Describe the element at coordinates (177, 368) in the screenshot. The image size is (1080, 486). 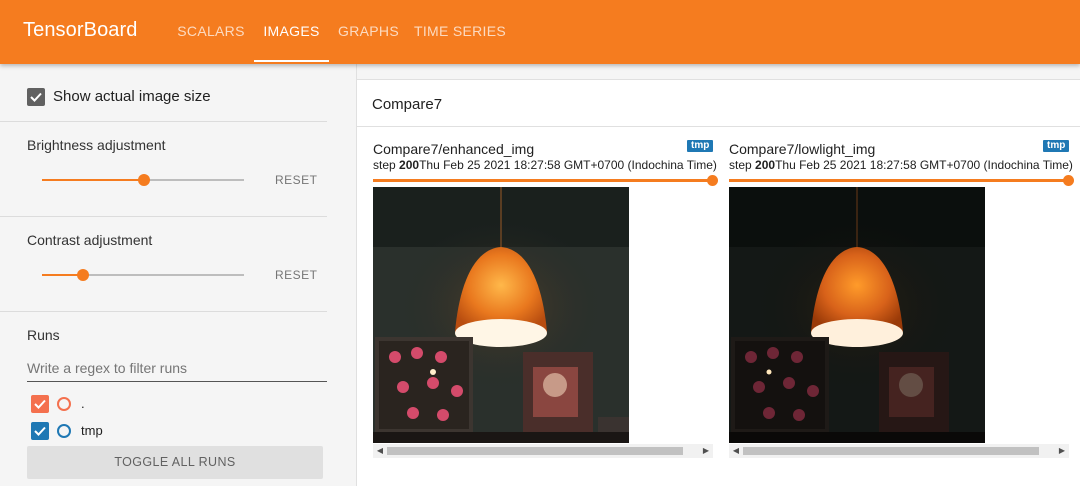
I see `run-filter-input` at that location.